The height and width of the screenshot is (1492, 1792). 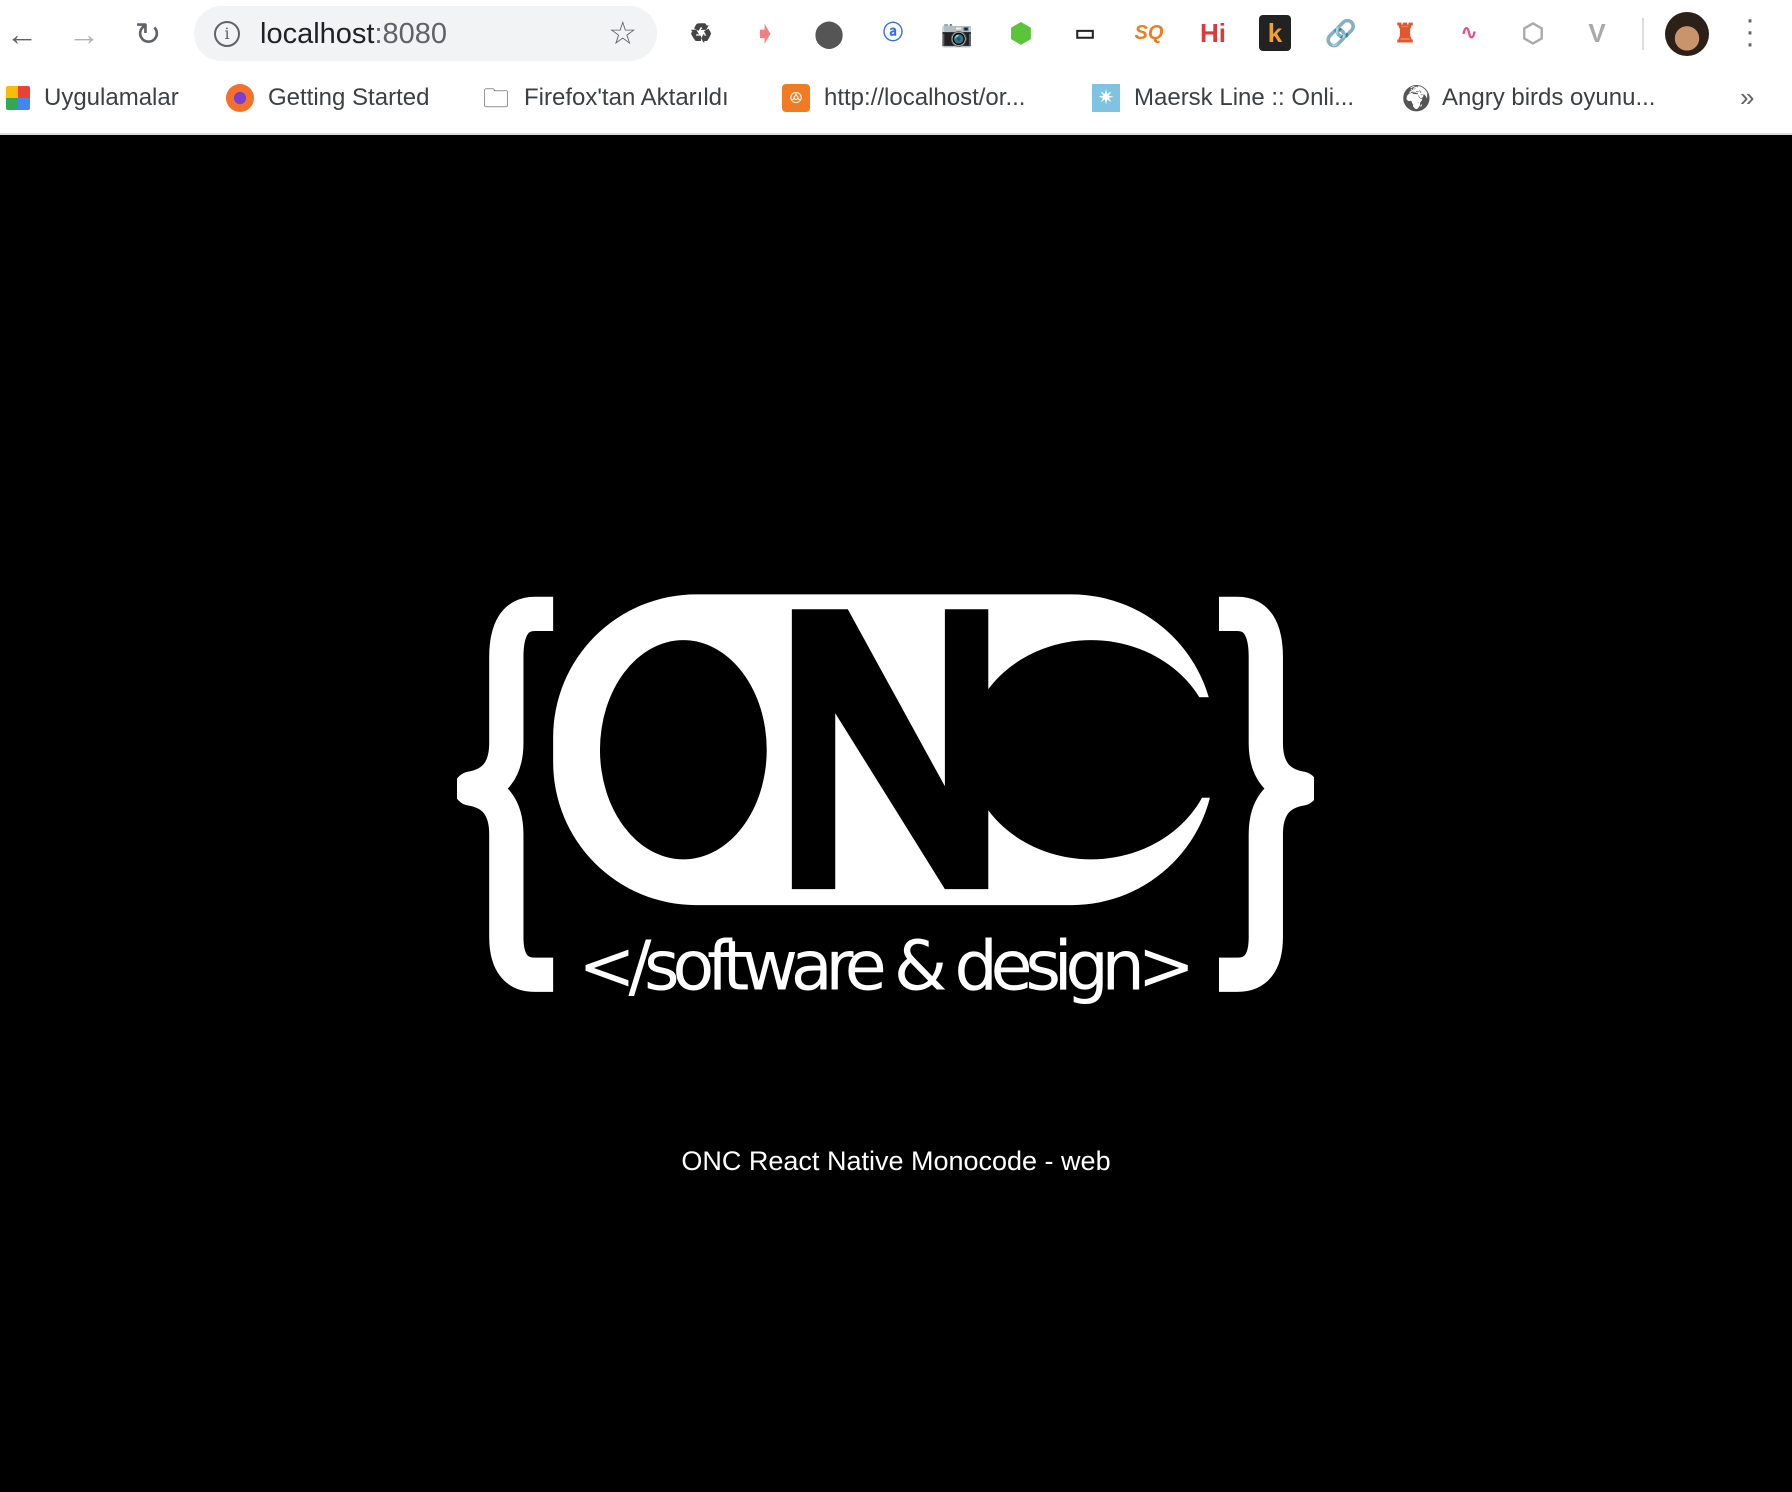 I want to click on bookmark-getting-started: Getting Started, so click(x=327, y=98).